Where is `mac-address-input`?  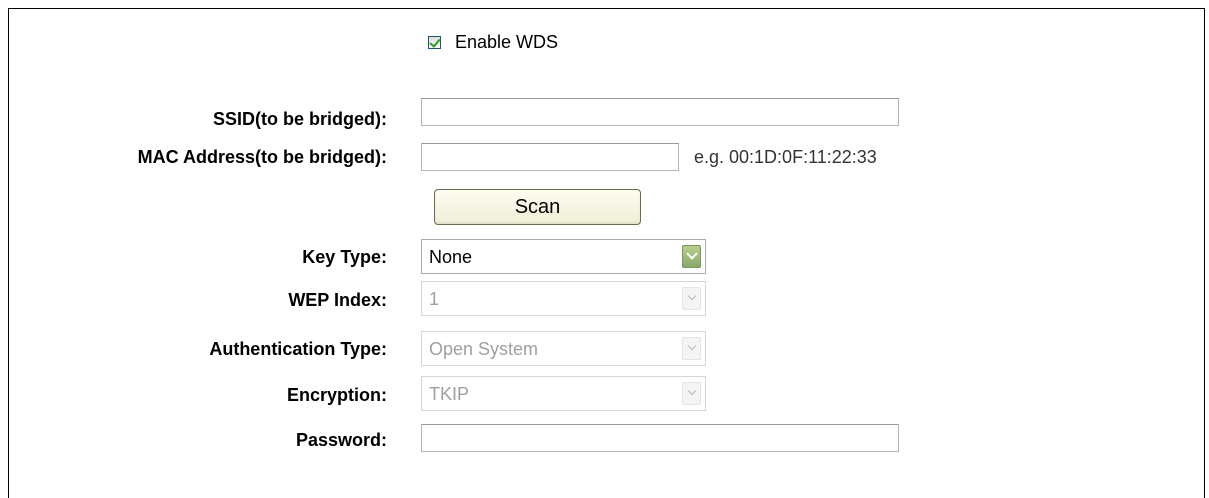 mac-address-input is located at coordinates (550, 157).